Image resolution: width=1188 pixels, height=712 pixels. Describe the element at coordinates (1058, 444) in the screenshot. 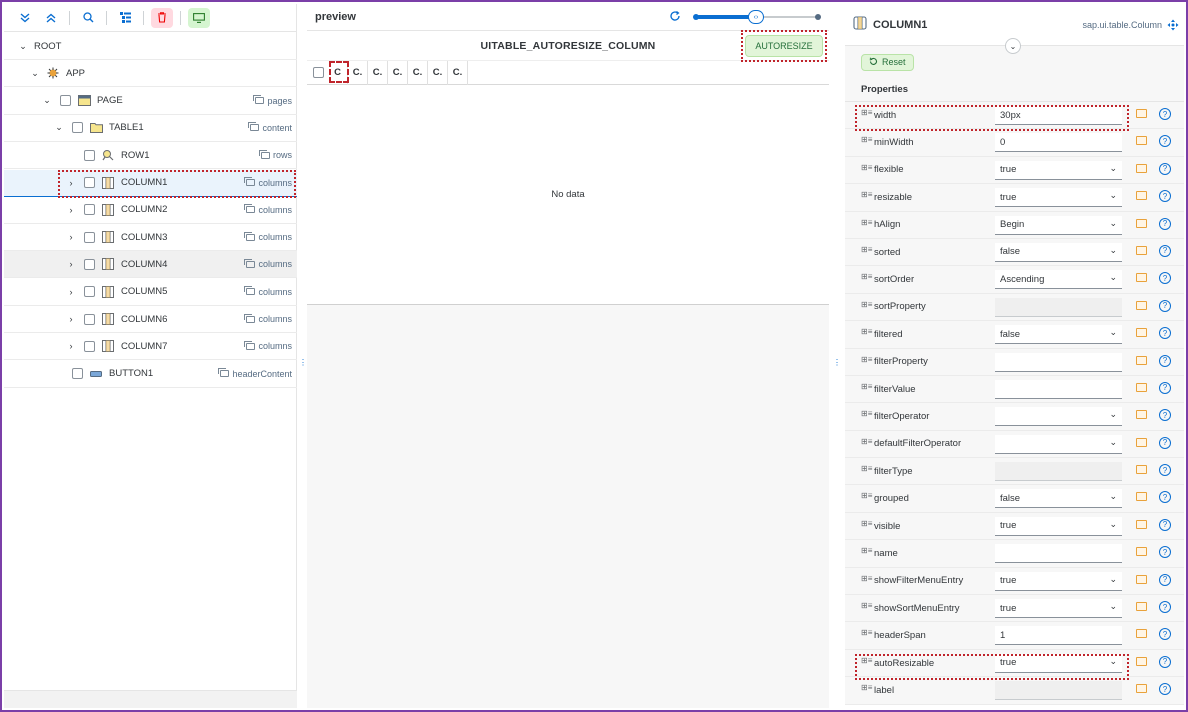

I see `property-value-select: ⌄` at that location.